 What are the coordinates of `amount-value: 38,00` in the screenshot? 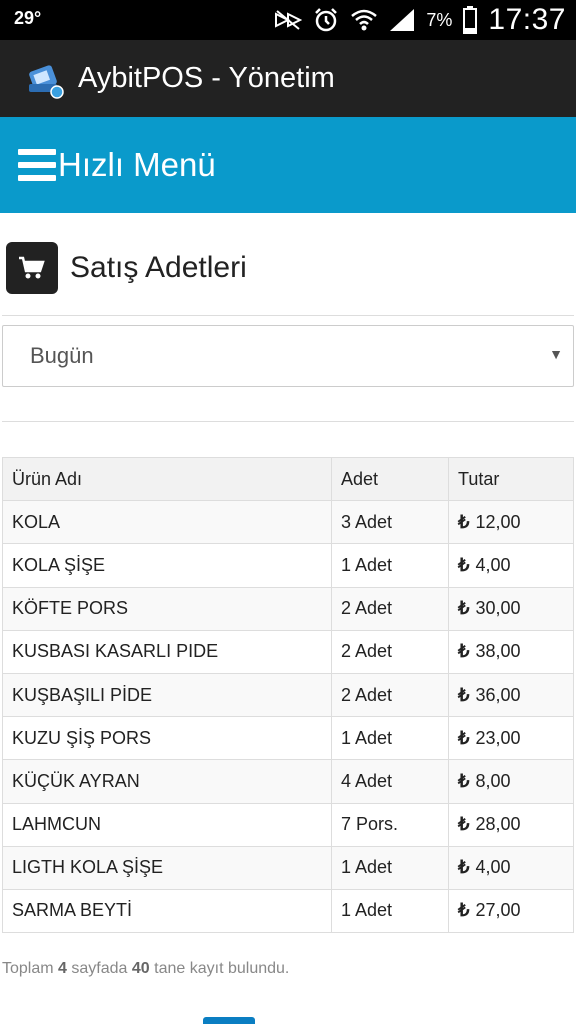 It's located at (498, 651).